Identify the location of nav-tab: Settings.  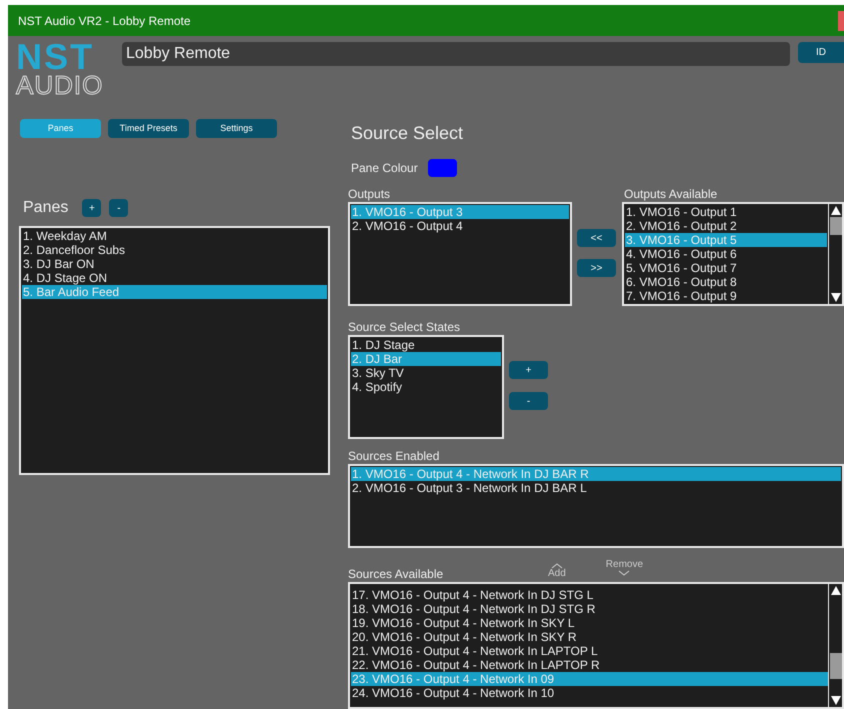
(236, 128).